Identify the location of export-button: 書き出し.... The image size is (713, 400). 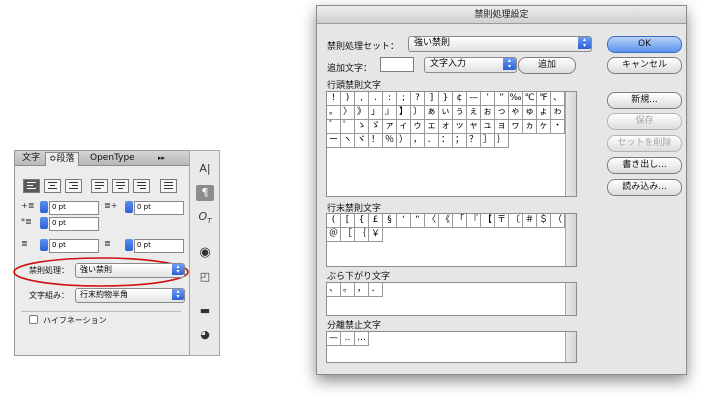
(644, 165).